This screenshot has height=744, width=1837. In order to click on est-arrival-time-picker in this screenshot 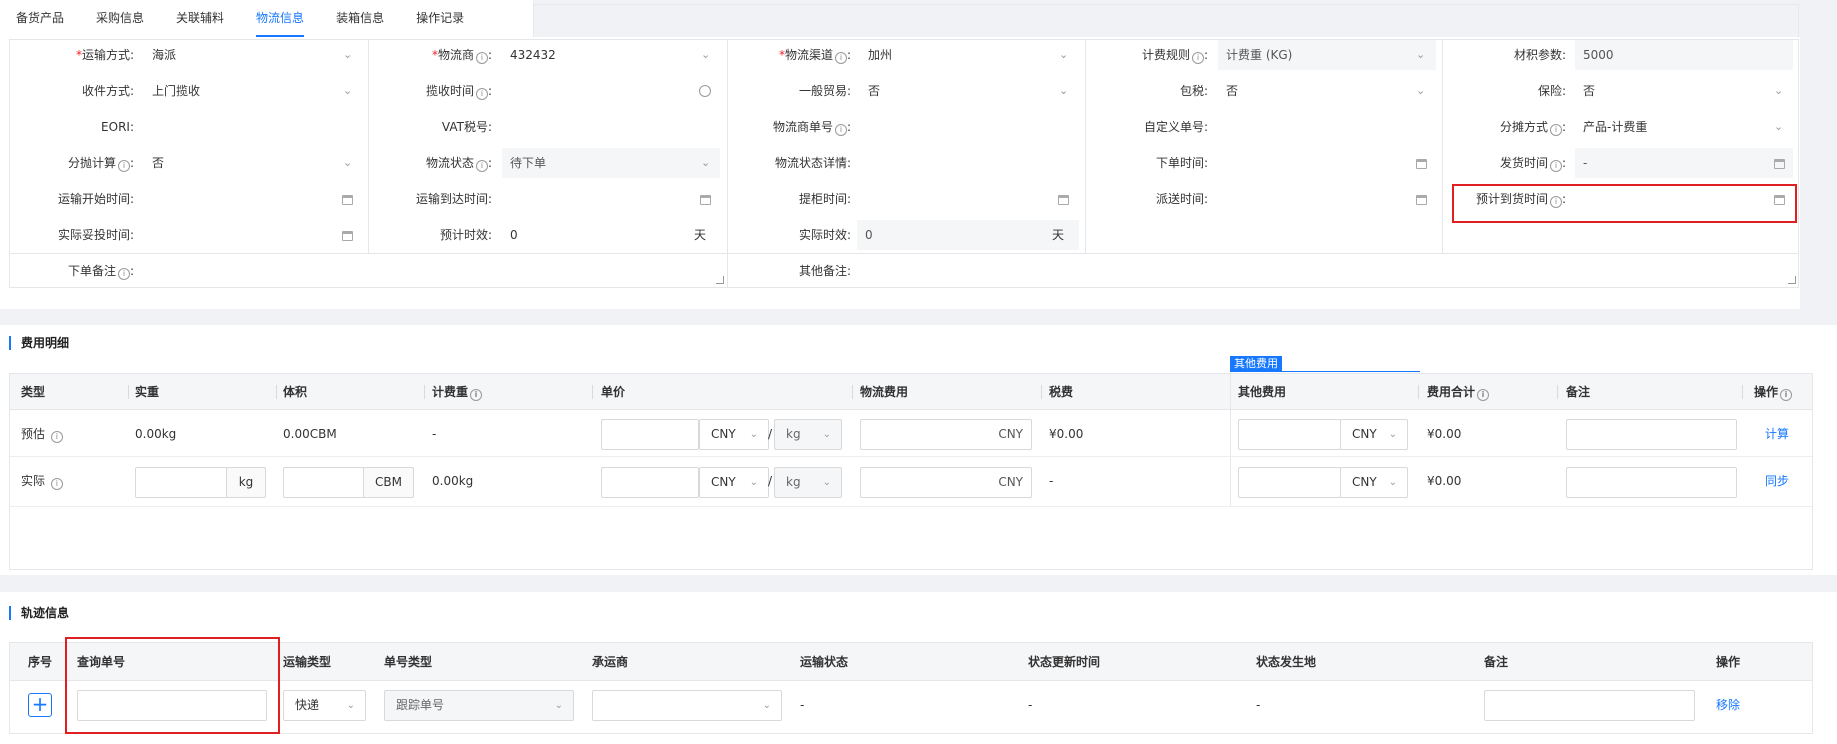, I will do `click(1675, 199)`.